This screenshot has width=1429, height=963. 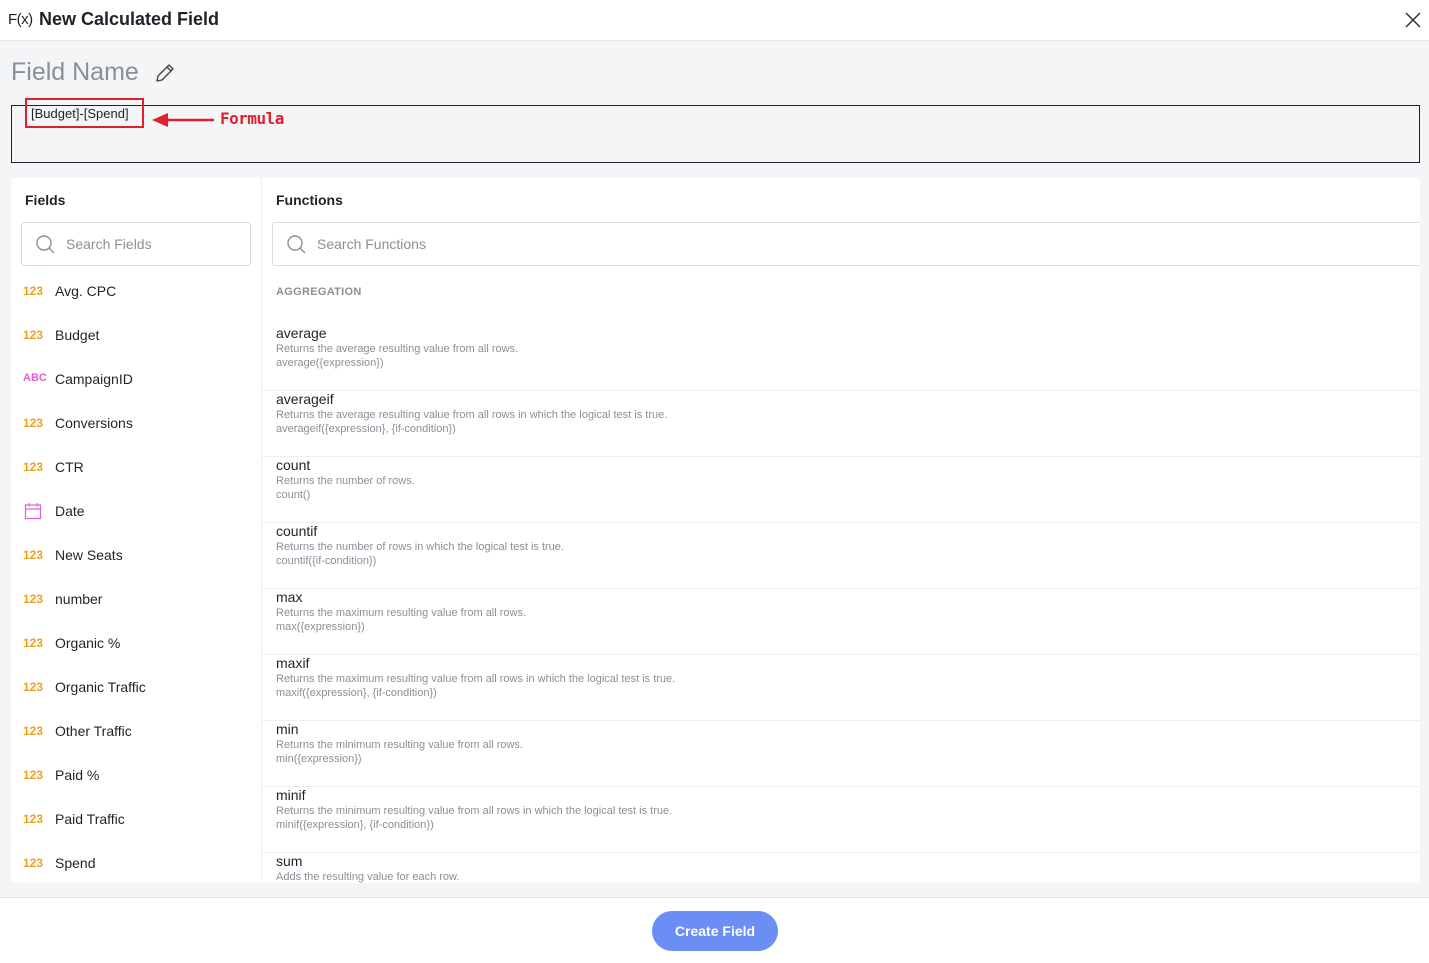 What do you see at coordinates (293, 465) in the screenshot?
I see `function-name: count` at bounding box center [293, 465].